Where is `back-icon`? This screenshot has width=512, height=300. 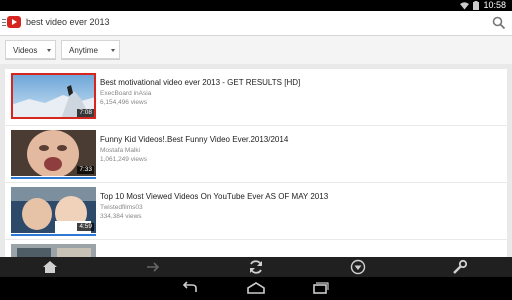 back-icon is located at coordinates (191, 288).